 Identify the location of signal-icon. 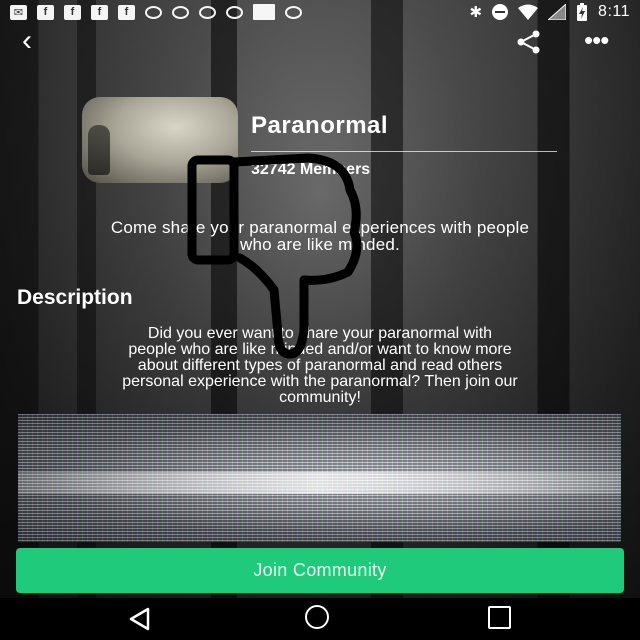
(557, 12).